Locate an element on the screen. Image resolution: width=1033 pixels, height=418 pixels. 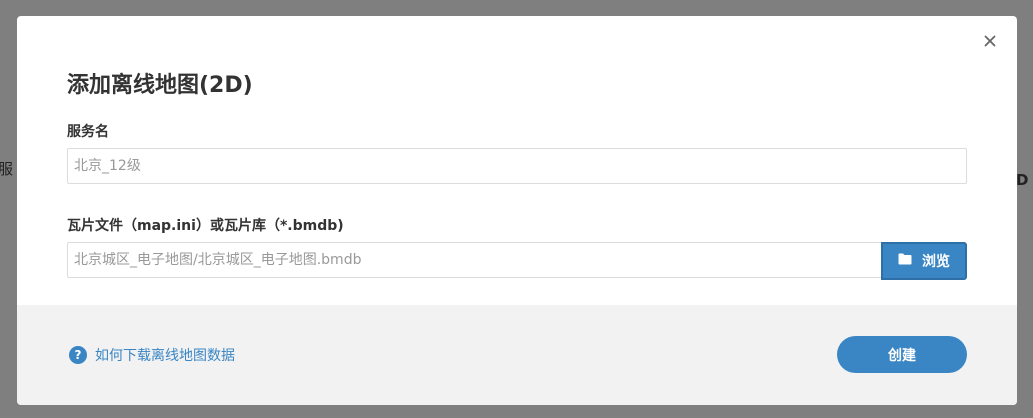
tile-file-label: 瓦片文件（map.ini）或瓦片库（*.bmdb) is located at coordinates (205, 226).